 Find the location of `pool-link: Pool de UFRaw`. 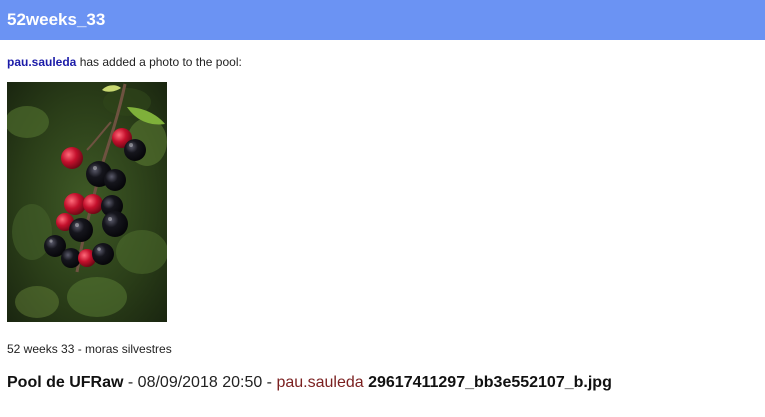

pool-link: Pool de UFRaw is located at coordinates (65, 382).